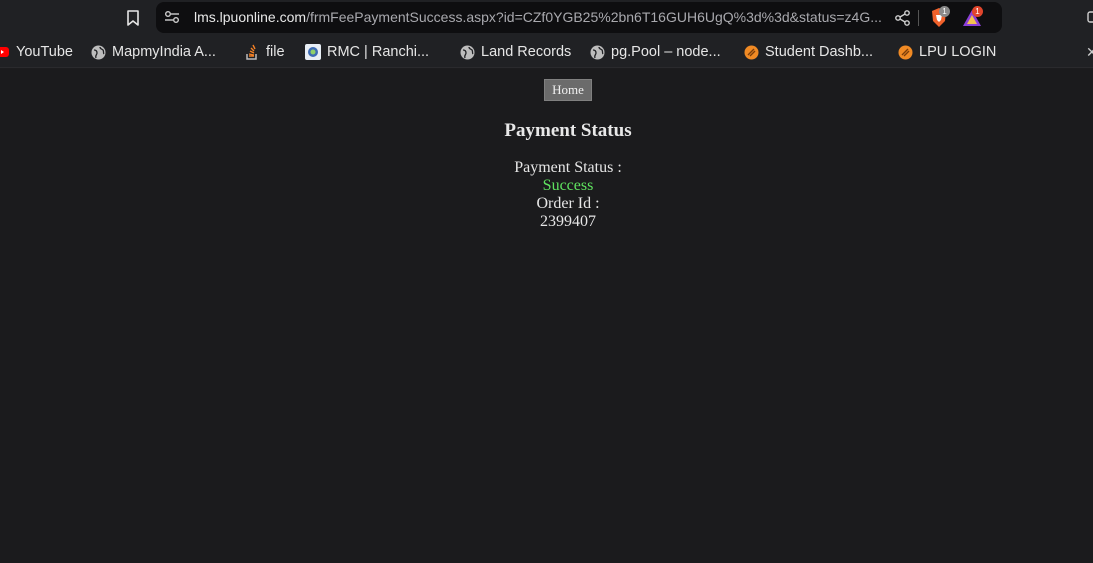 The height and width of the screenshot is (563, 1093). I want to click on page-title: Payment Status, so click(568, 130).